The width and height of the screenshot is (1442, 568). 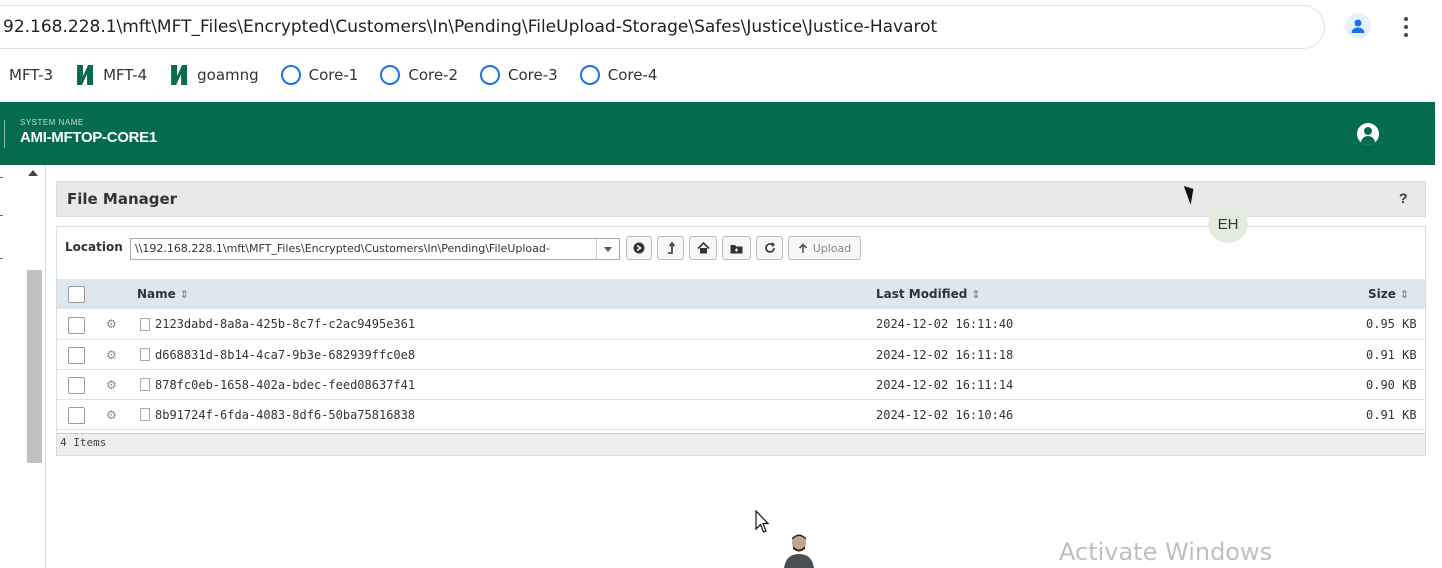 I want to click on bookmark-core-1: Core-1, so click(x=319, y=75).